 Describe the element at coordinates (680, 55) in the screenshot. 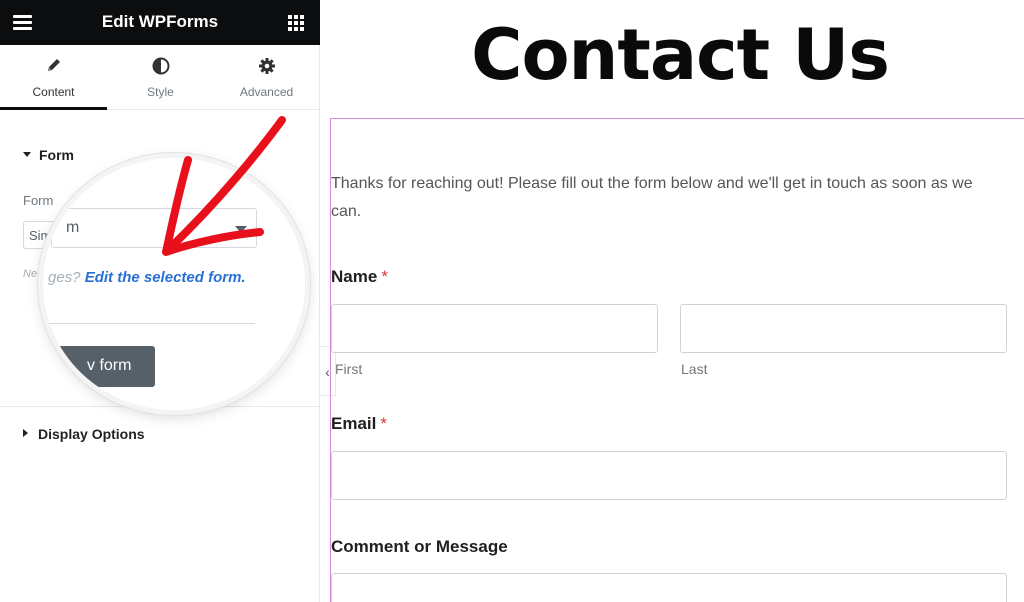

I see `page-title: Contact Us` at that location.